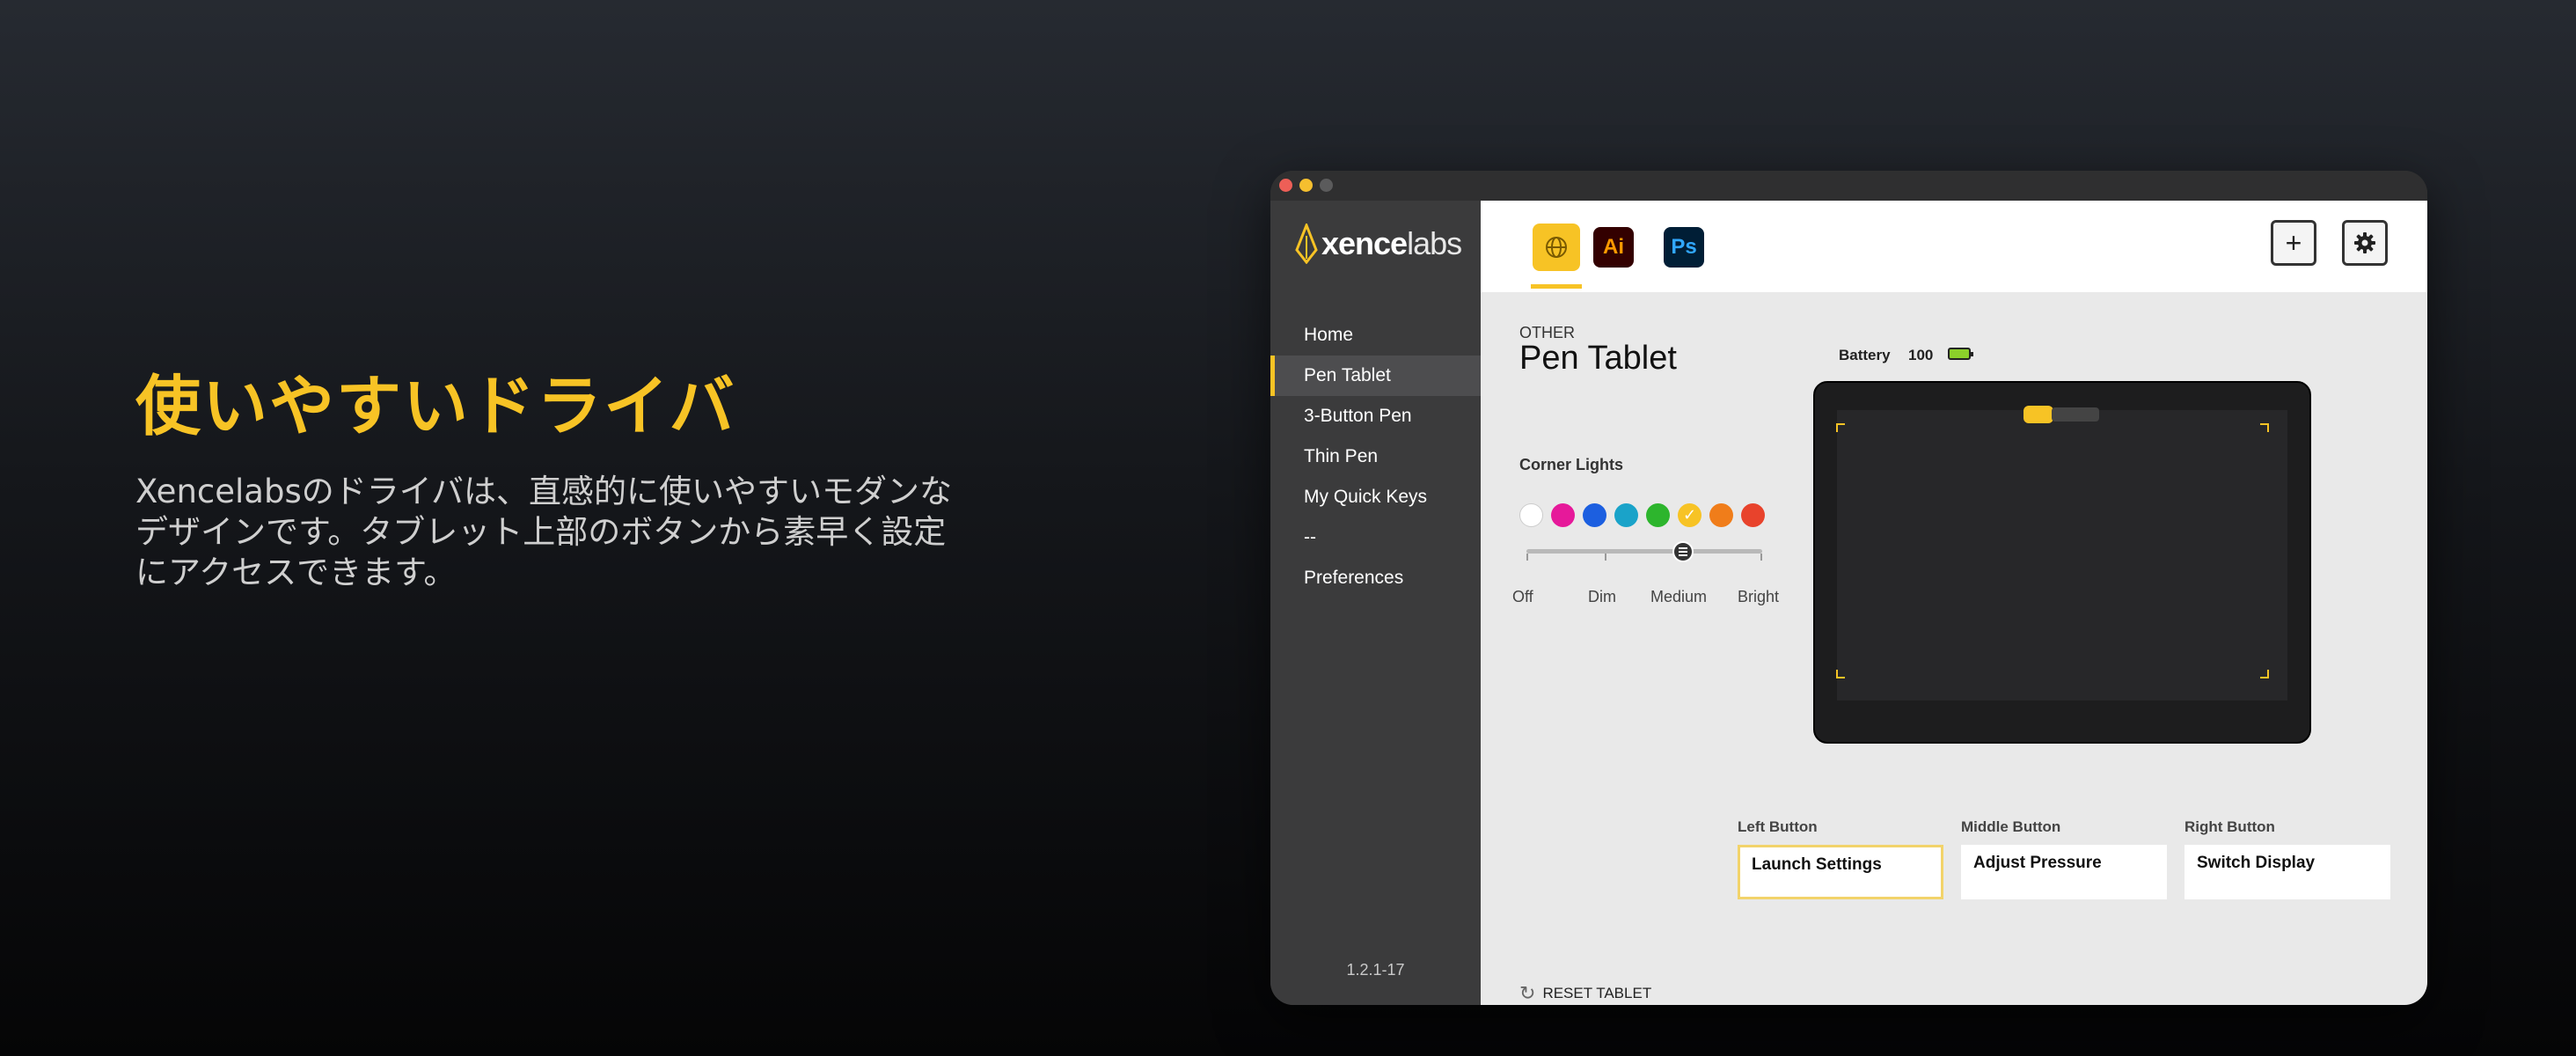 The width and height of the screenshot is (2576, 1056). I want to click on sidebar-item-thin-pen: Thin Pen, so click(1375, 456).